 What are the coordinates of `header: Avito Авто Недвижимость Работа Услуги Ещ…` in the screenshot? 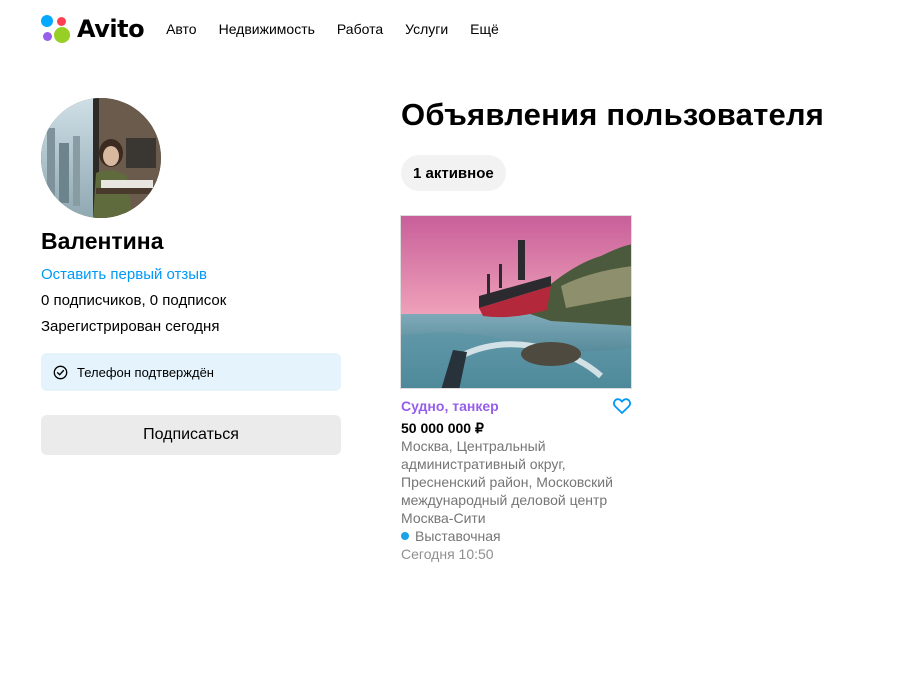 It's located at (269, 29).